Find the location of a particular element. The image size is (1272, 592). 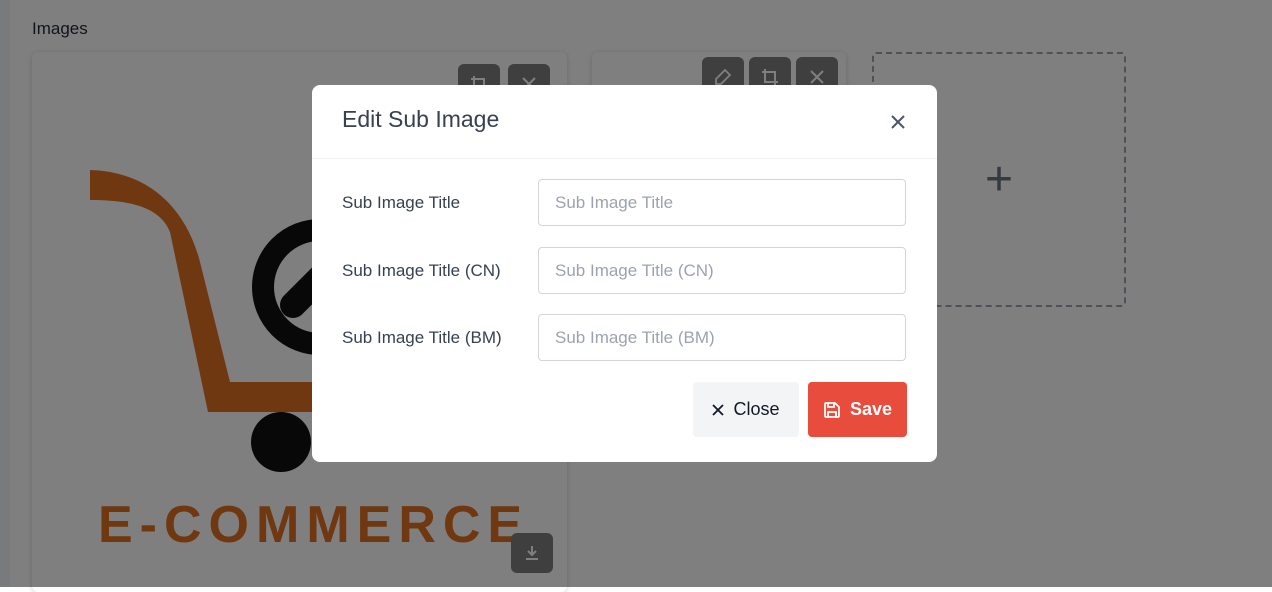

form-row-sub-image-title-bm: Sub Image Title (BM) is located at coordinates (624, 338).